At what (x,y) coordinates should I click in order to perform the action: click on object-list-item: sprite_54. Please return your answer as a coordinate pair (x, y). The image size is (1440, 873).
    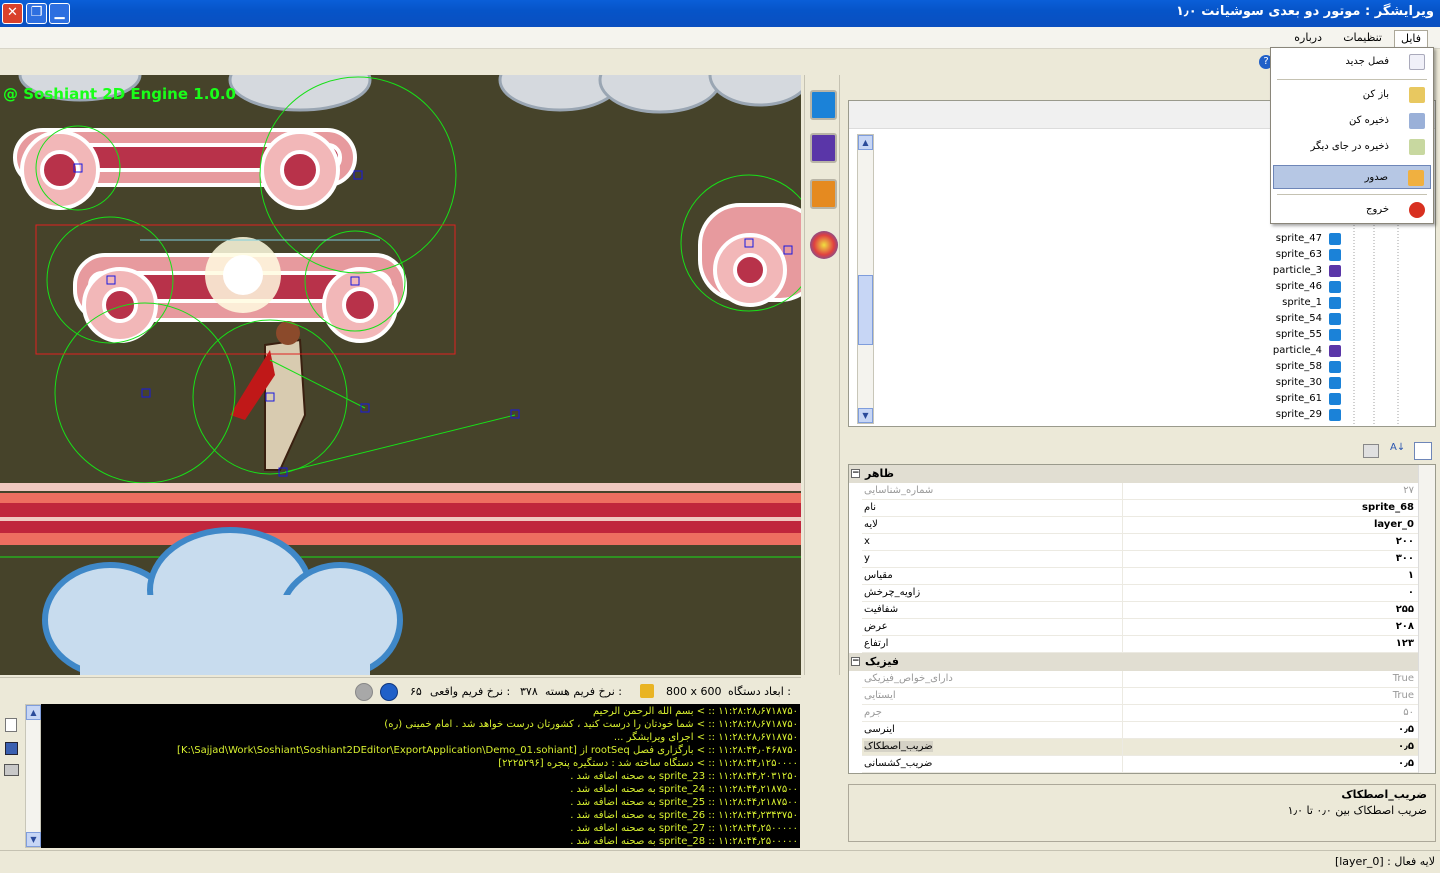
    Looking at the image, I should click on (1291, 319).